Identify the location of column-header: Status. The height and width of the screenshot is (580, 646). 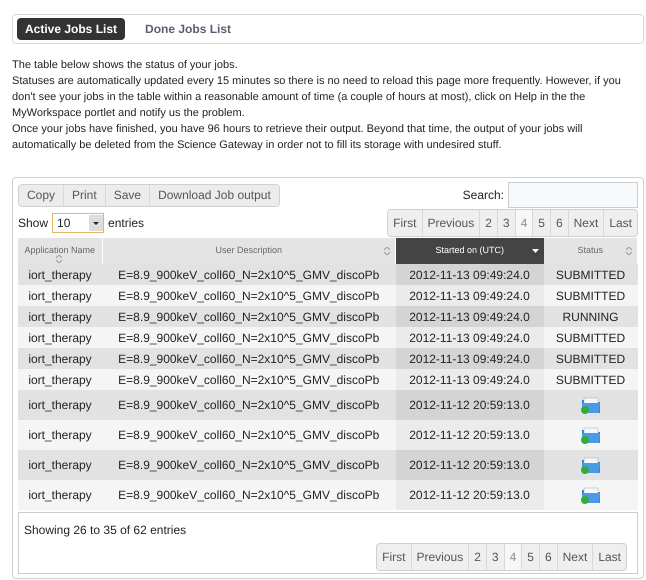
(591, 251).